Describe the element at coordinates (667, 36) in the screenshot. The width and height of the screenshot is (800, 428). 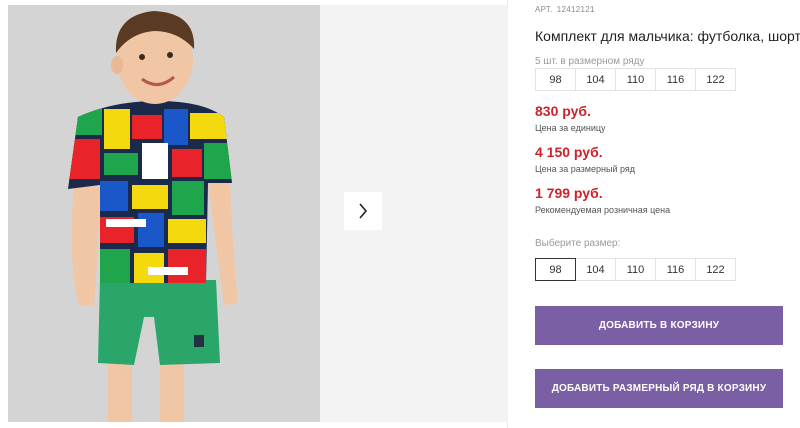
I see `product-title: Комплект для мальчика: футболка, шорты` at that location.